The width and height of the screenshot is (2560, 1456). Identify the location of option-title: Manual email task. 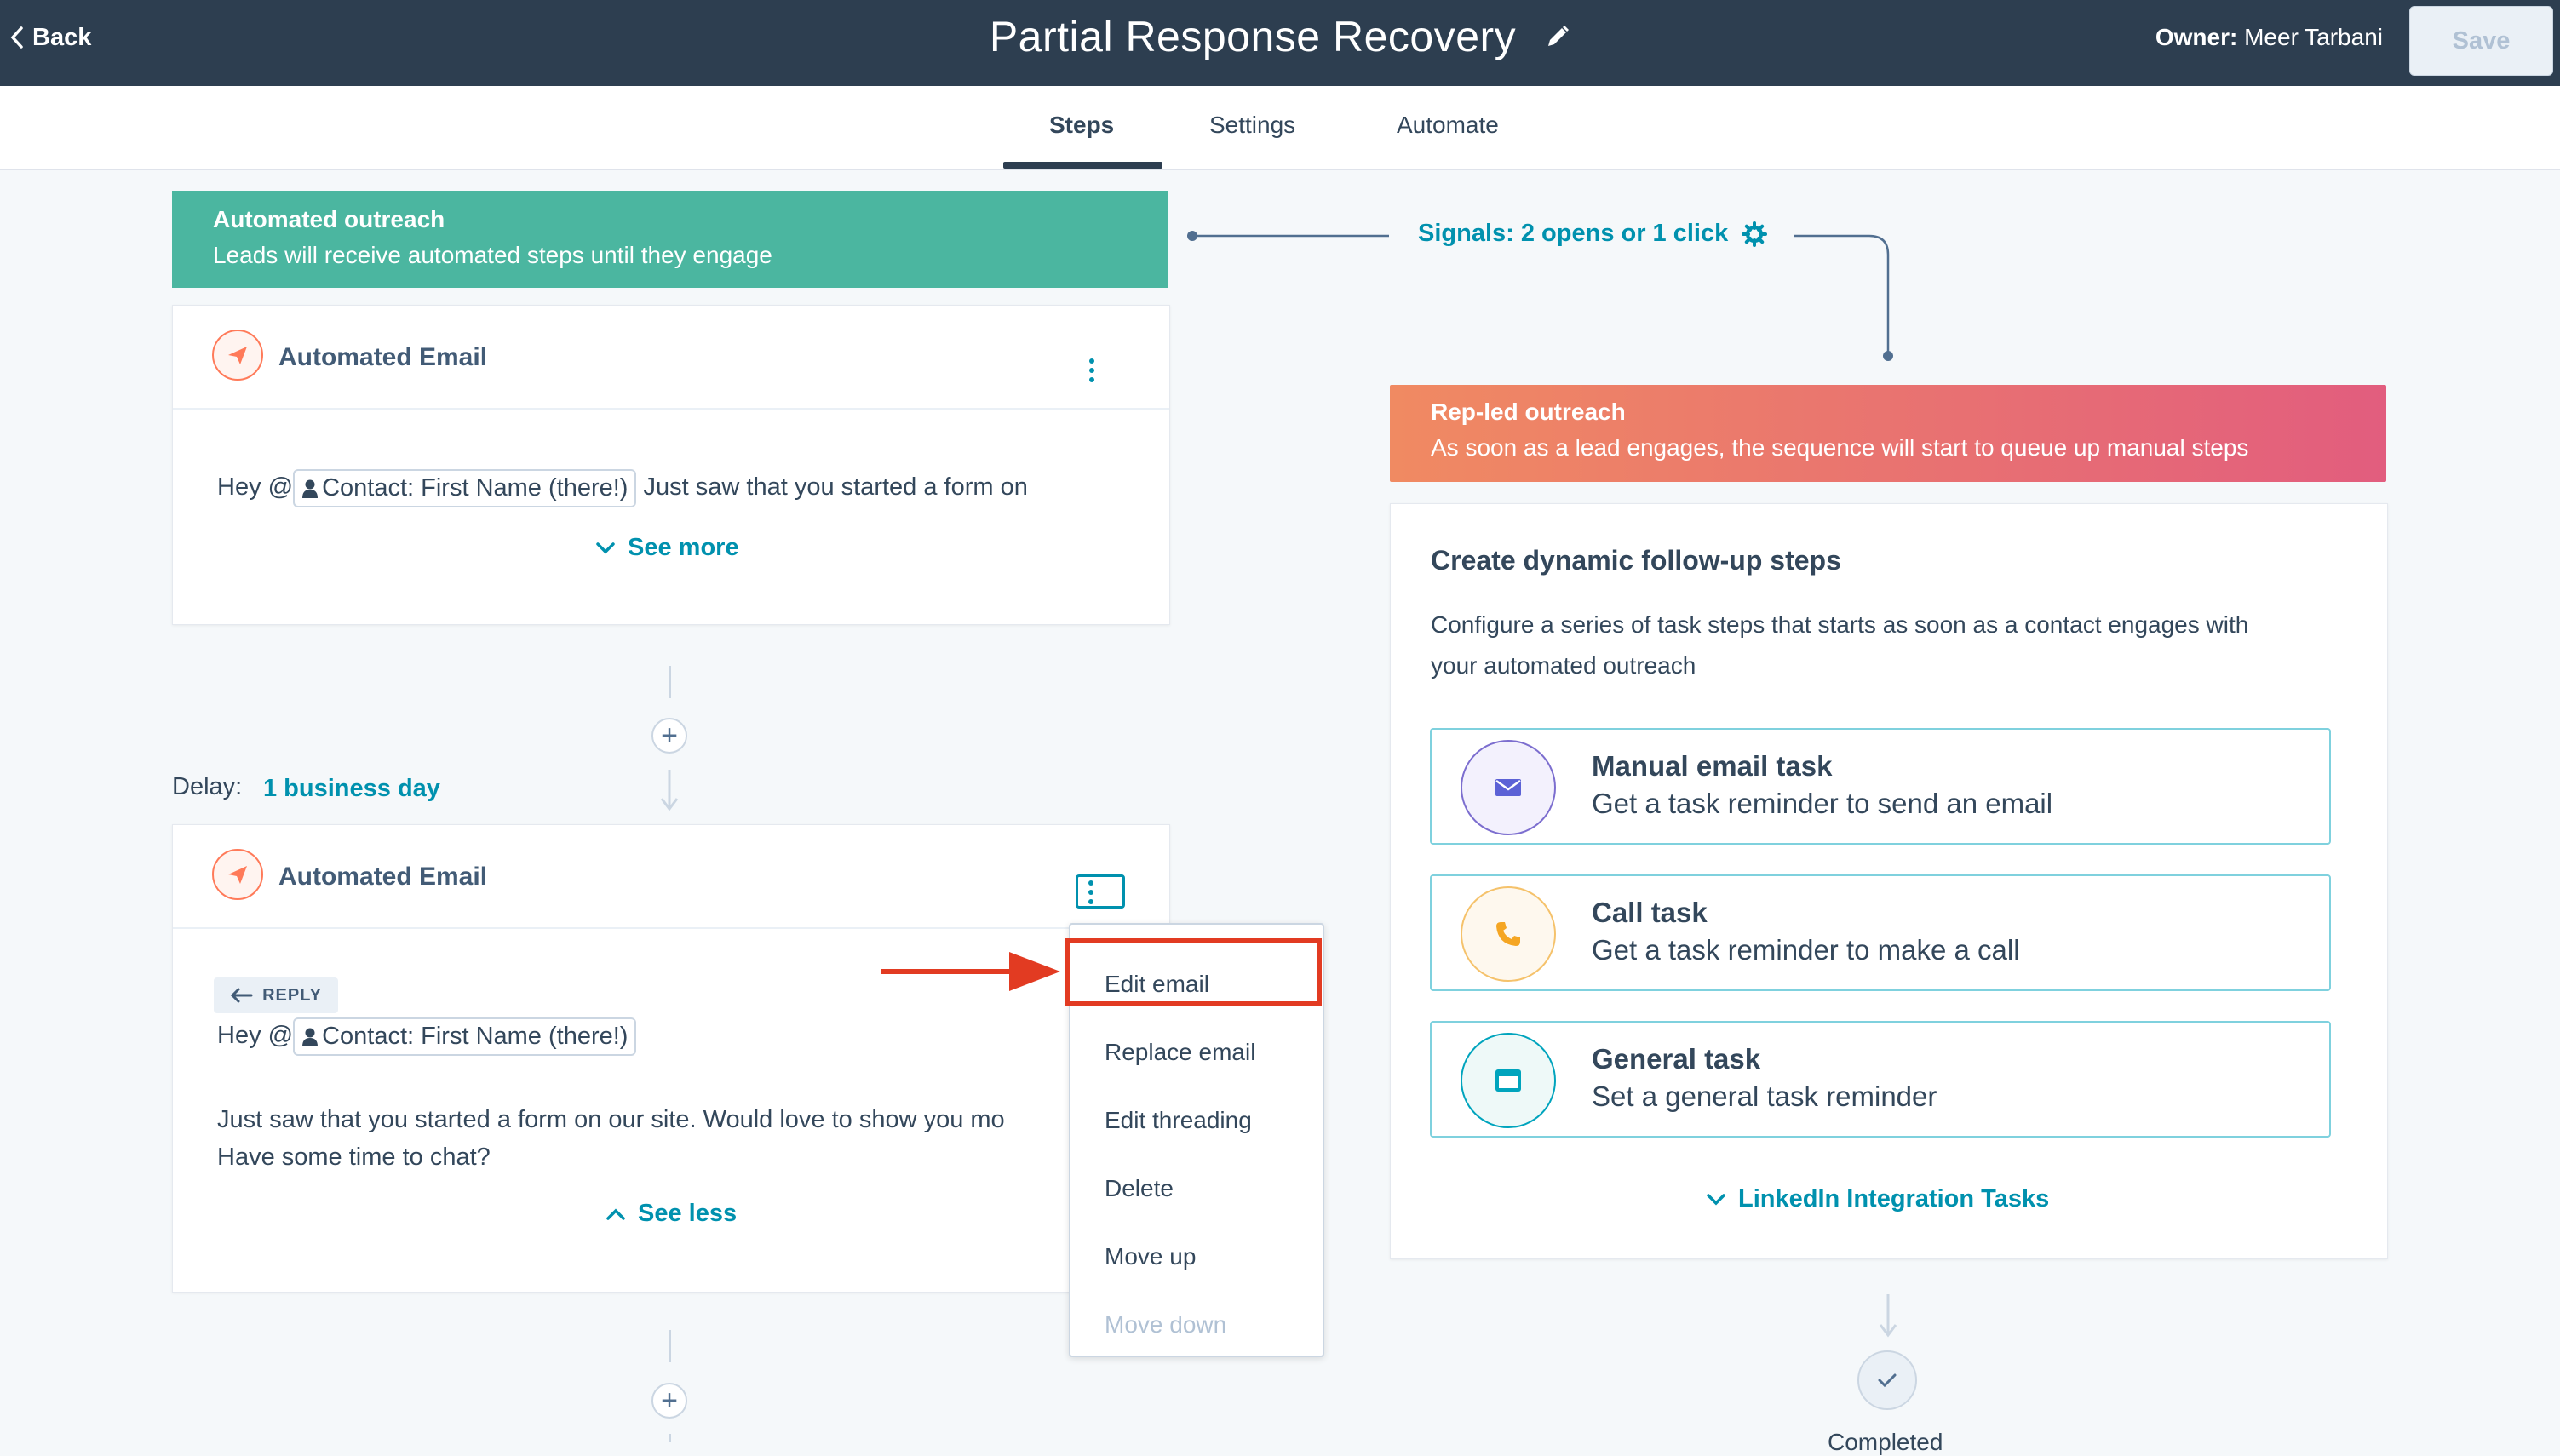
(1713, 766).